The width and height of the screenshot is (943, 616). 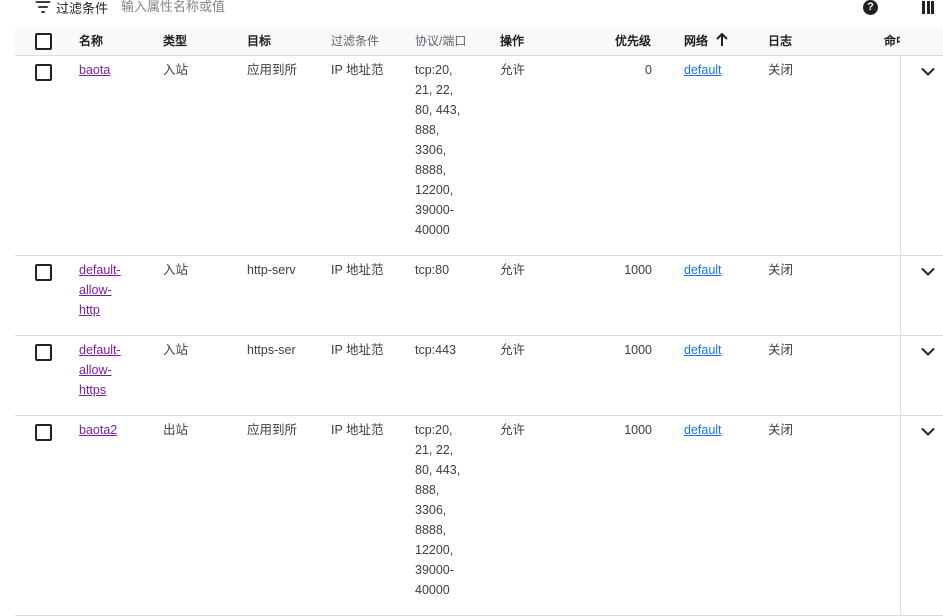 What do you see at coordinates (114, 290) in the screenshot?
I see `rule-name-link: default-allow-http` at bounding box center [114, 290].